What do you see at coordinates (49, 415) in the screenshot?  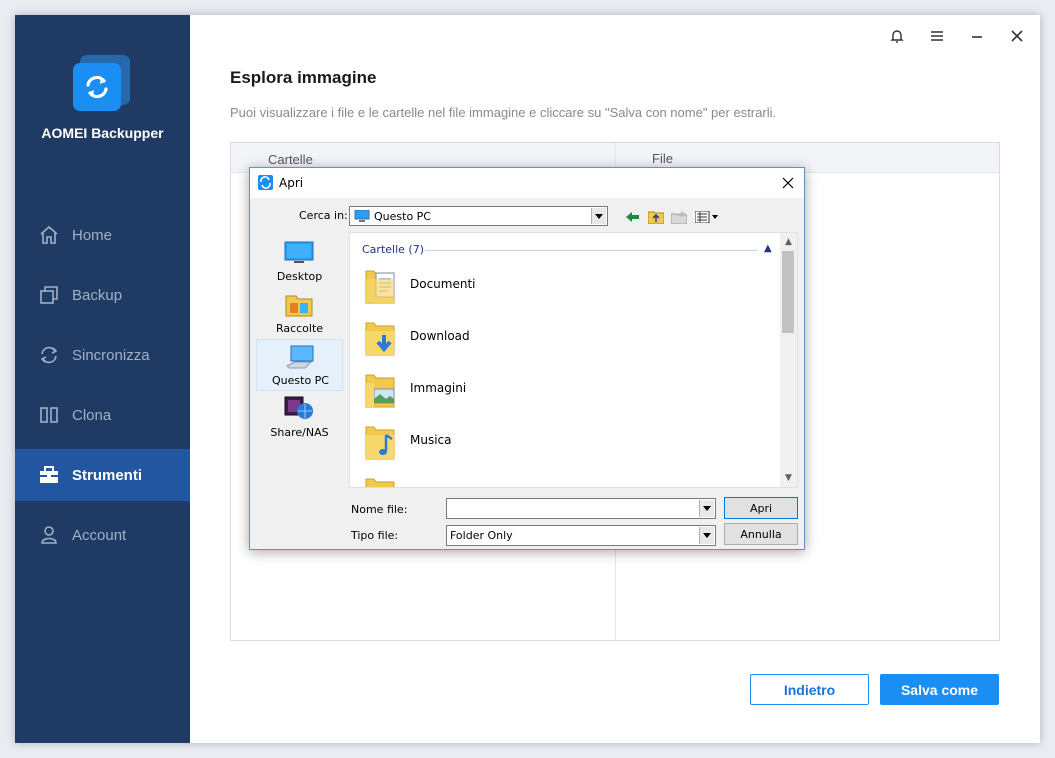 I see `clone-icon` at bounding box center [49, 415].